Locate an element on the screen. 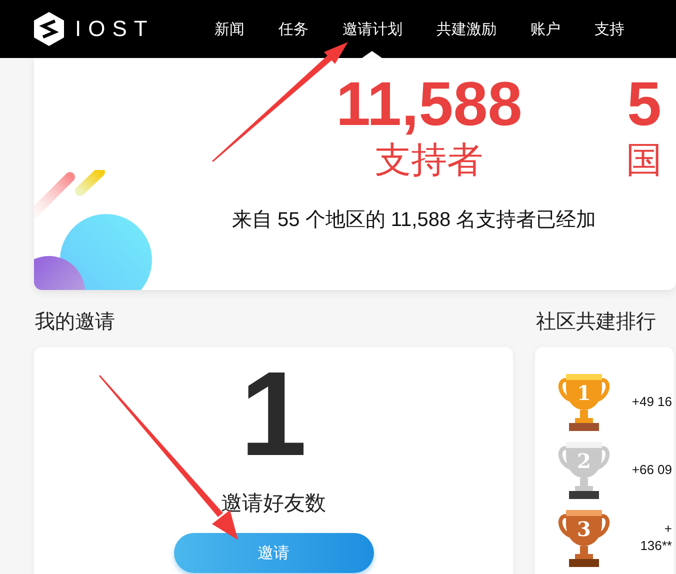 The width and height of the screenshot is (676, 574). nav-link: 支持 is located at coordinates (609, 29).